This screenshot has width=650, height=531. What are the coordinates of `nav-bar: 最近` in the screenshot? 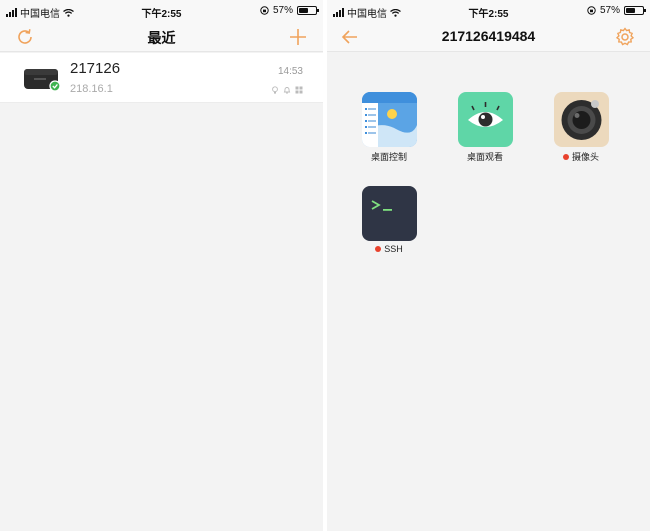 It's located at (161, 37).